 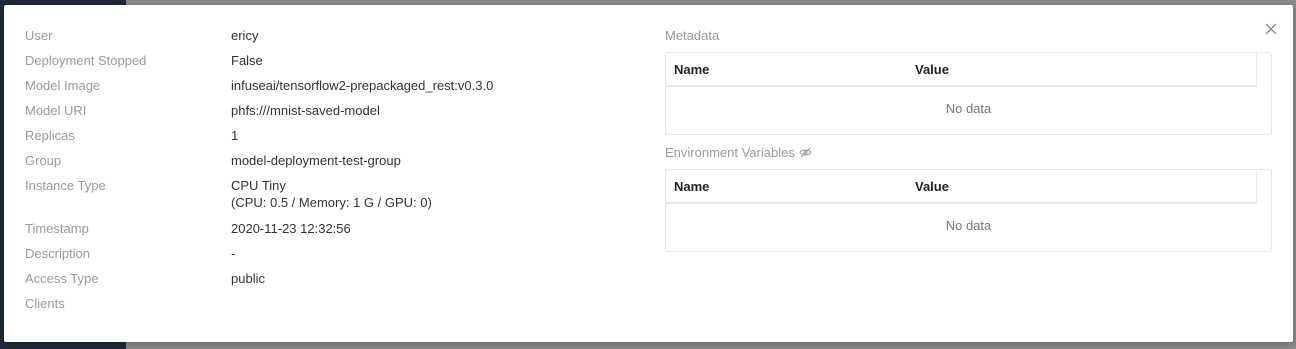 I want to click on detail-label: Group, so click(x=43, y=160).